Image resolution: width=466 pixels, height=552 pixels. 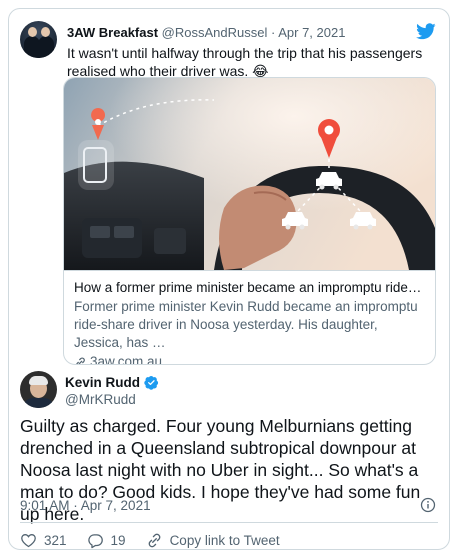 What do you see at coordinates (85, 505) in the screenshot?
I see `tweet-timestamp: 9:01 AM · Apr 7, 2021` at bounding box center [85, 505].